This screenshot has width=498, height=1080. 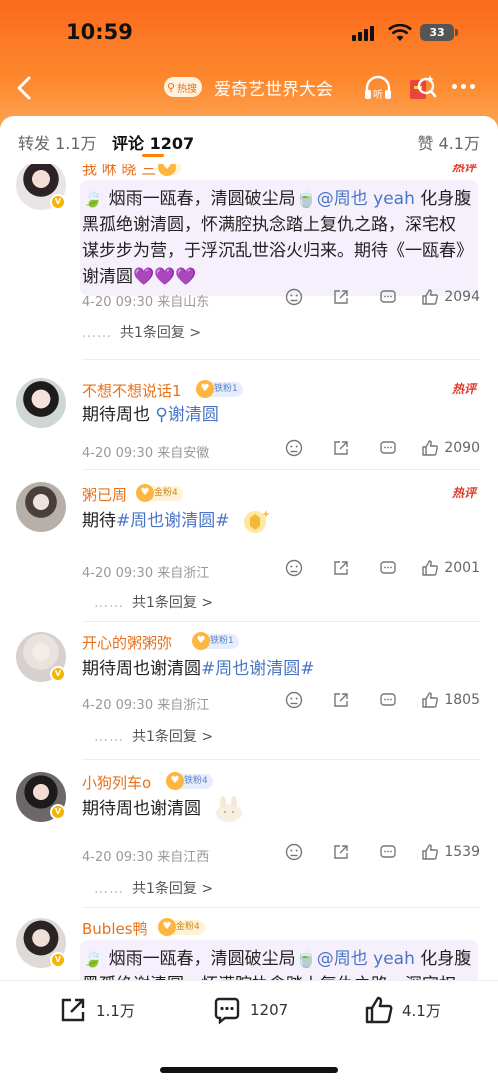 I want to click on comment-username: 小狗列车o, so click(x=116, y=782).